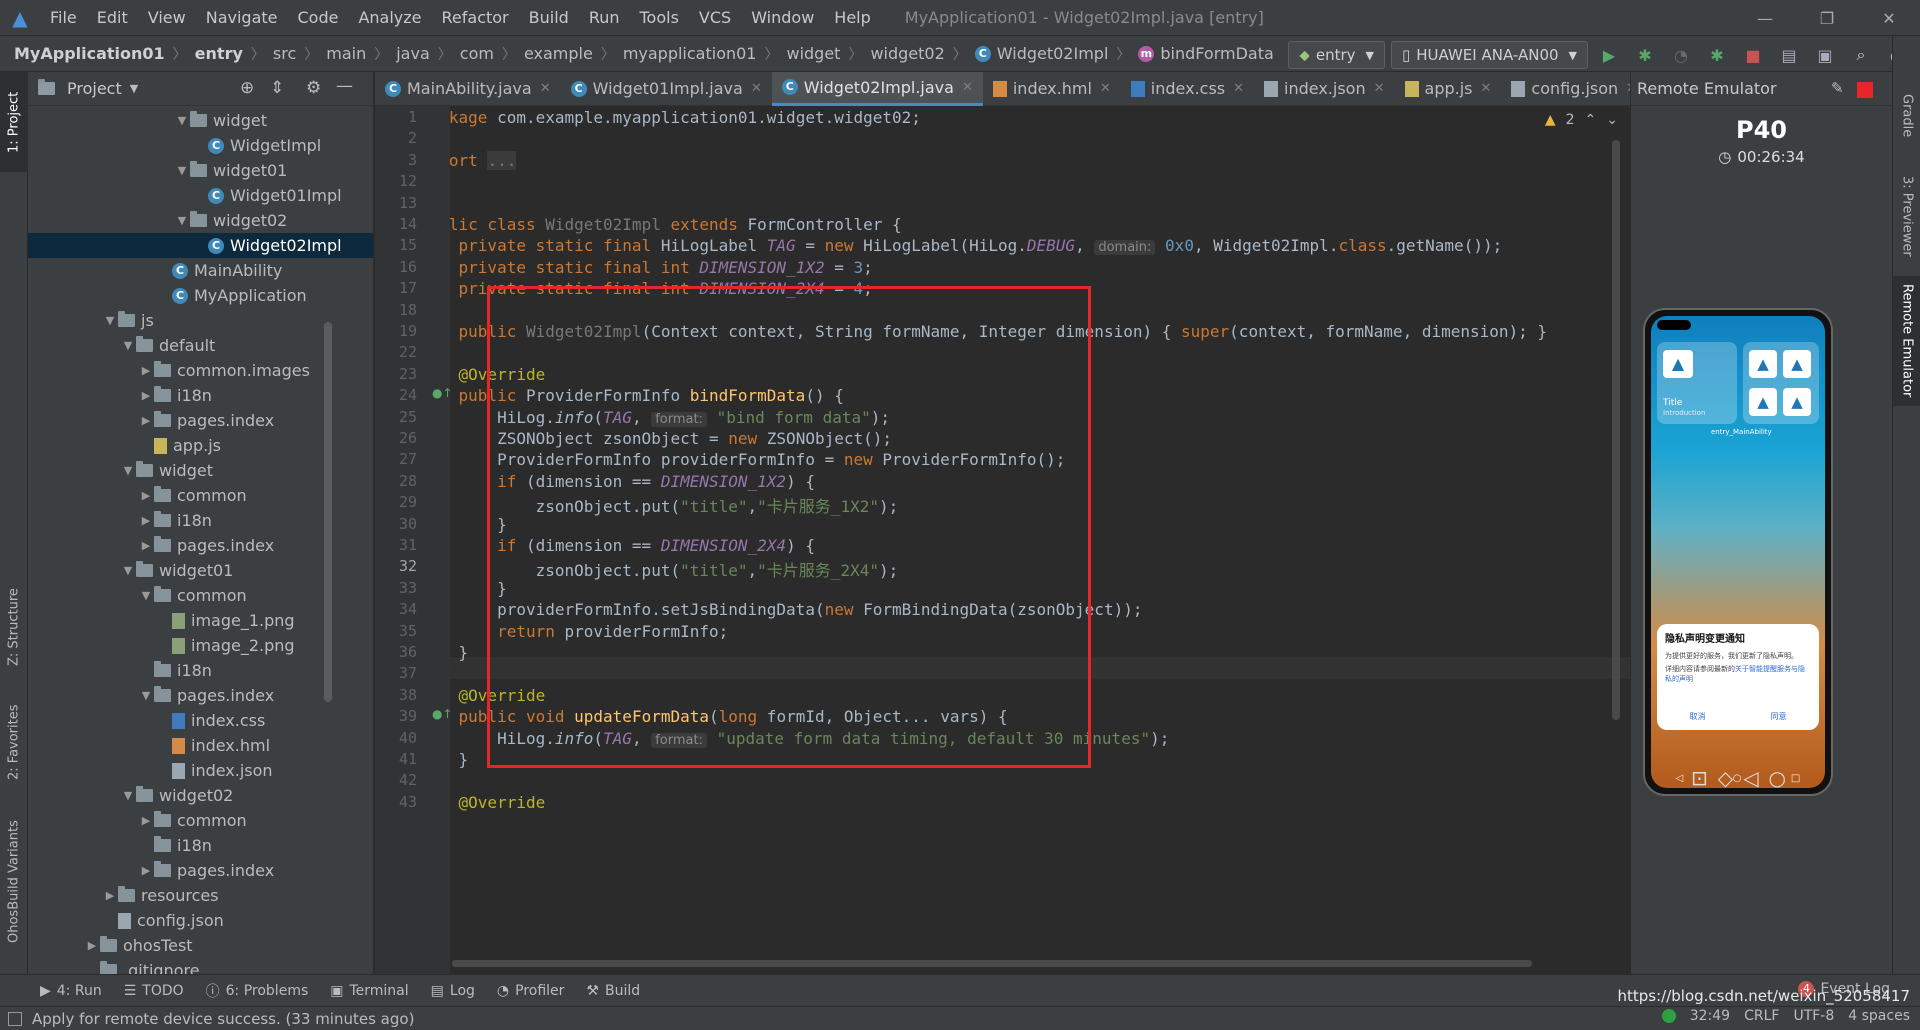 This screenshot has width=1920, height=1030. What do you see at coordinates (1187, 89) in the screenshot?
I see `tab-index-css: index.css ✕` at bounding box center [1187, 89].